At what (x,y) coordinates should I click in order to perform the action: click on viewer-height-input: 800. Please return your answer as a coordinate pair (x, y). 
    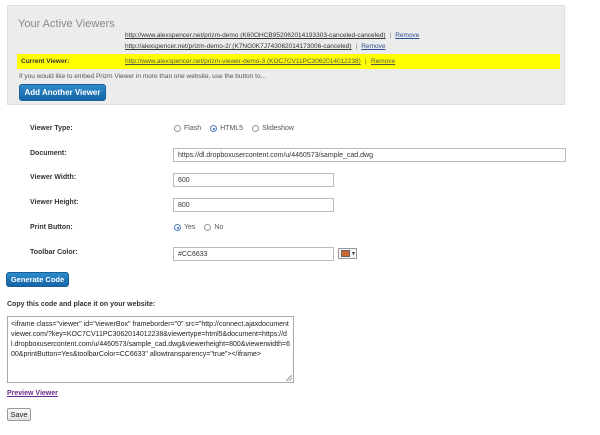
    Looking at the image, I should click on (253, 205).